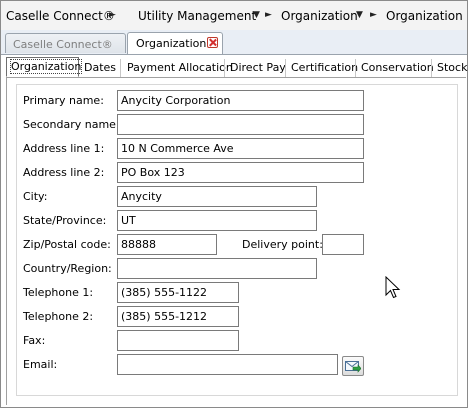  Describe the element at coordinates (58, 316) in the screenshot. I see `telephone-2-label: Telephone 2:` at that location.